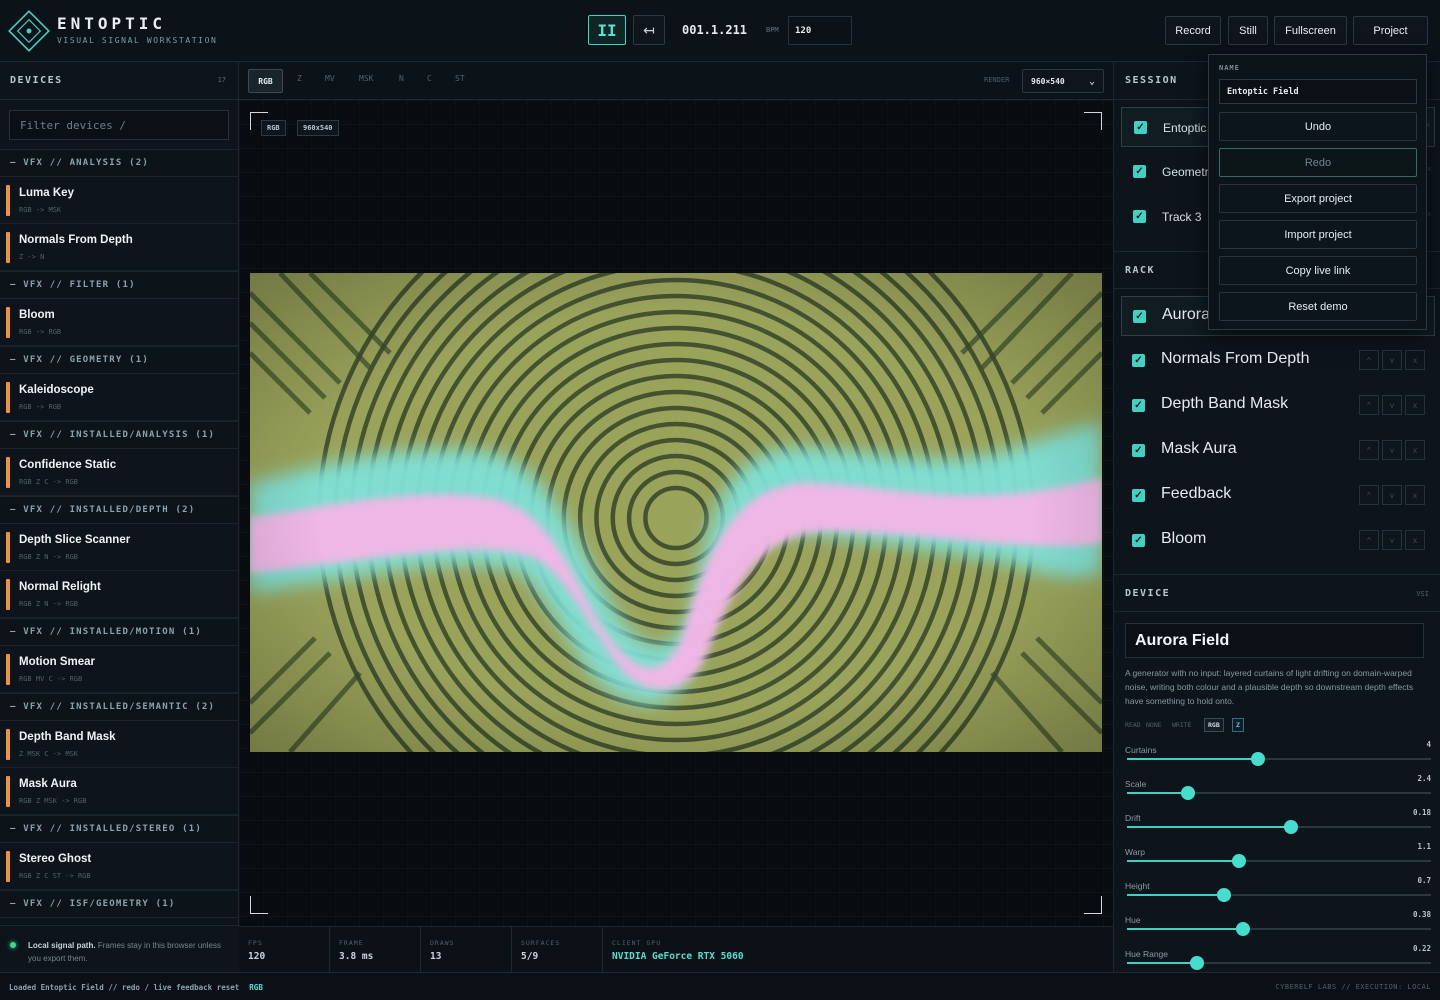 The width and height of the screenshot is (1440, 1000). Describe the element at coordinates (8, 322) in the screenshot. I see `device-accent-bar` at that location.